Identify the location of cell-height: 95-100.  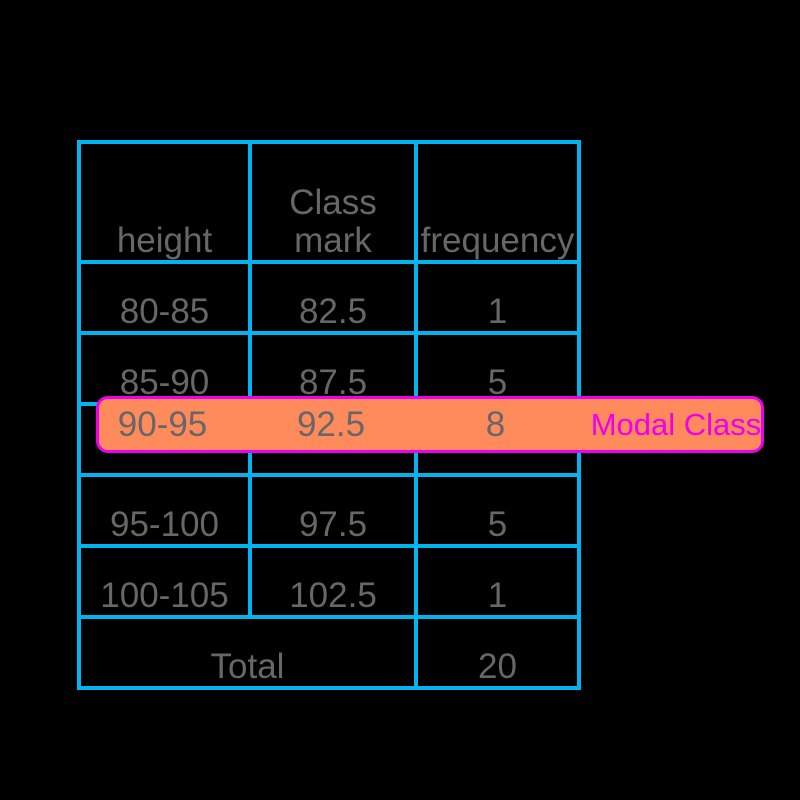
(164, 510).